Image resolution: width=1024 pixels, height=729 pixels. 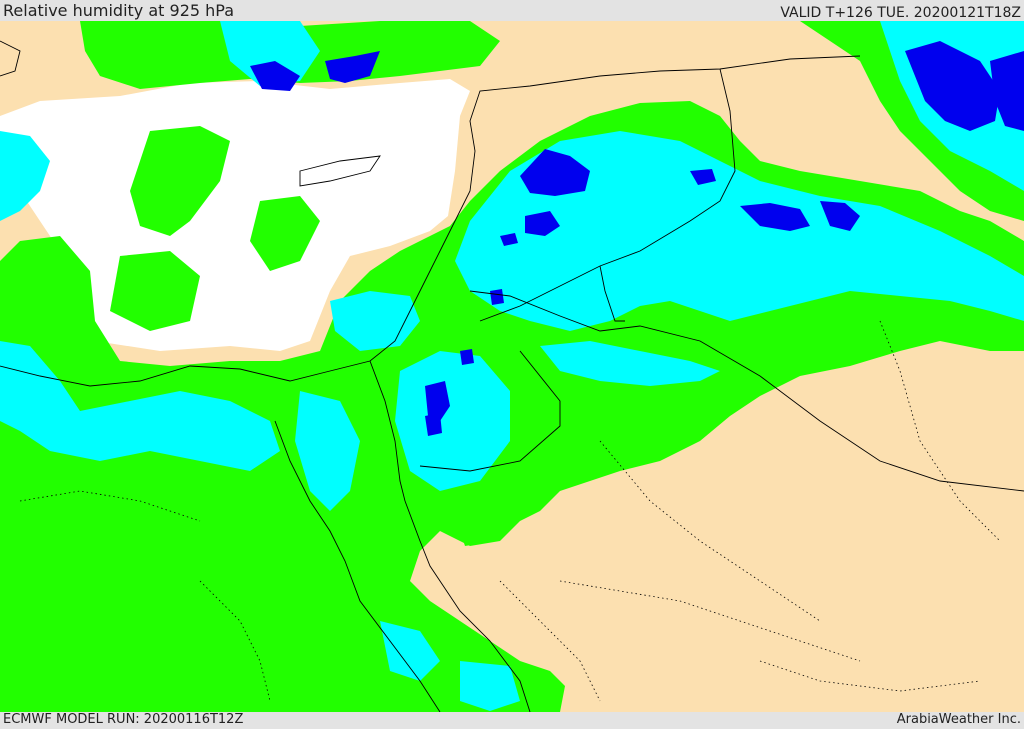 I want to click on valid-time: VALID T+126 TUE. 20200121T18Z, so click(x=900, y=13).